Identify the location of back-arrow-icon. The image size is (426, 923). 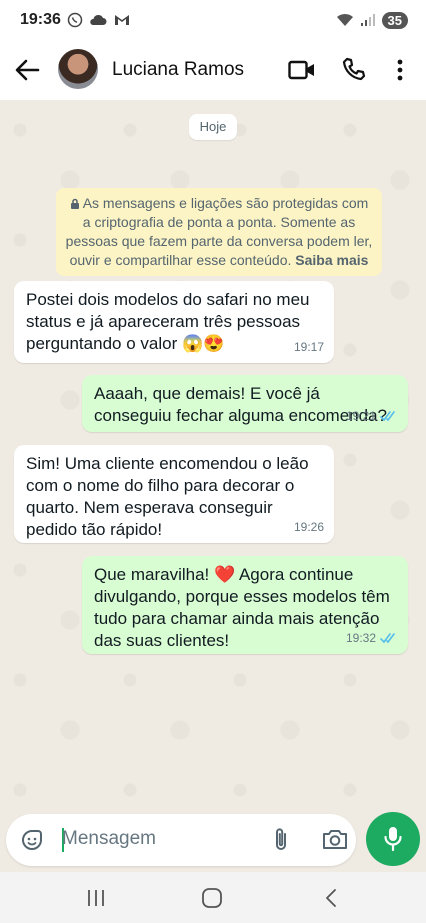
(27, 70).